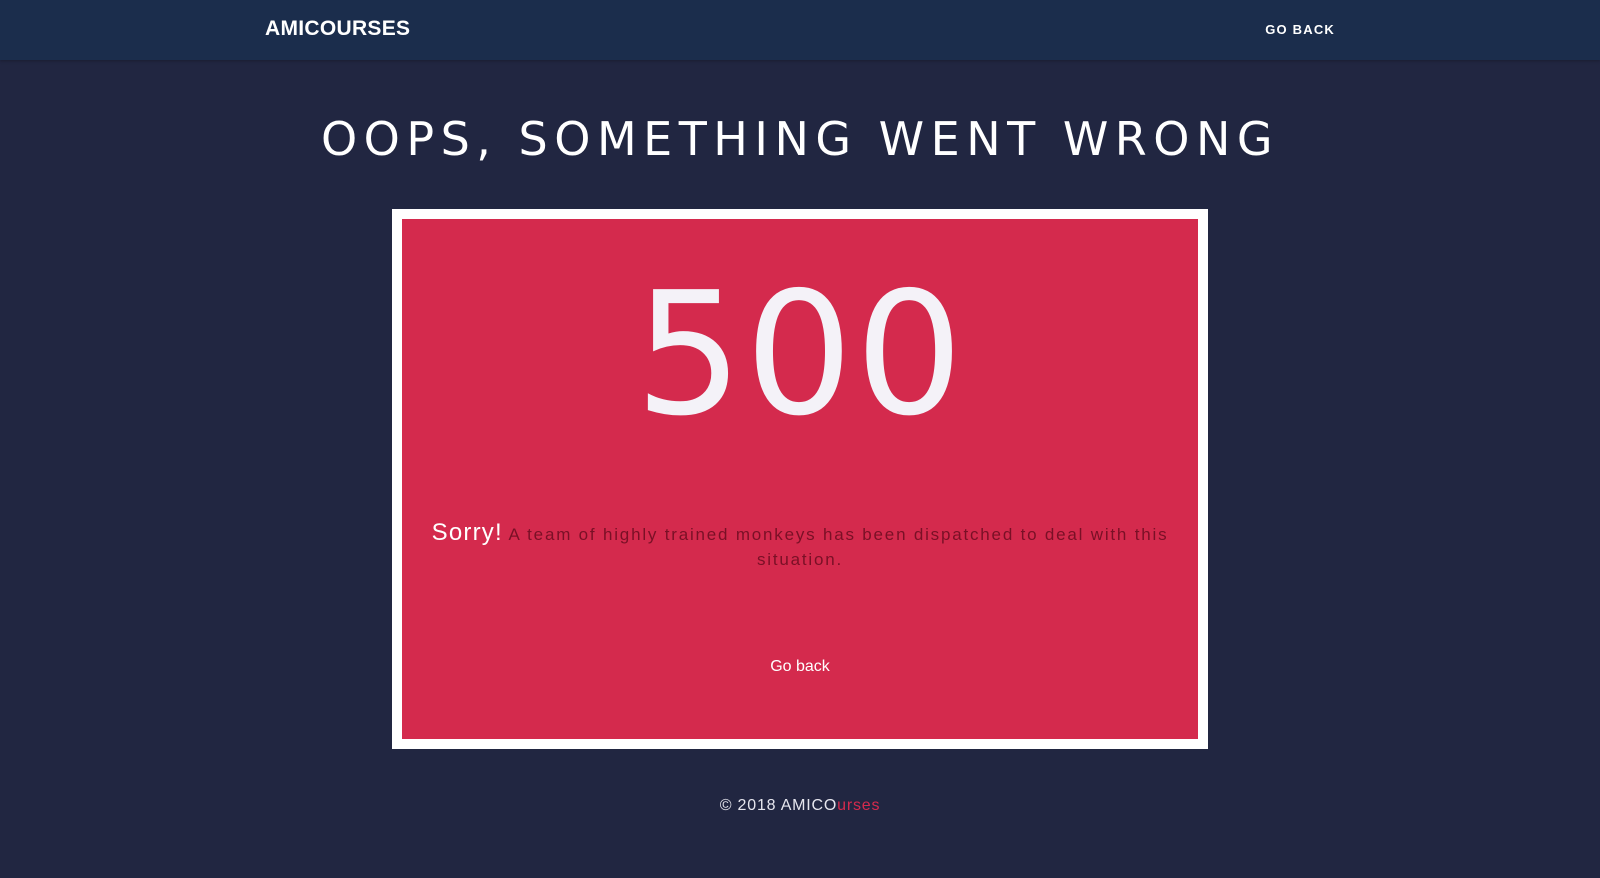 The image size is (1600, 878). I want to click on footer-copyright: © 2018 AMICO, so click(778, 805).